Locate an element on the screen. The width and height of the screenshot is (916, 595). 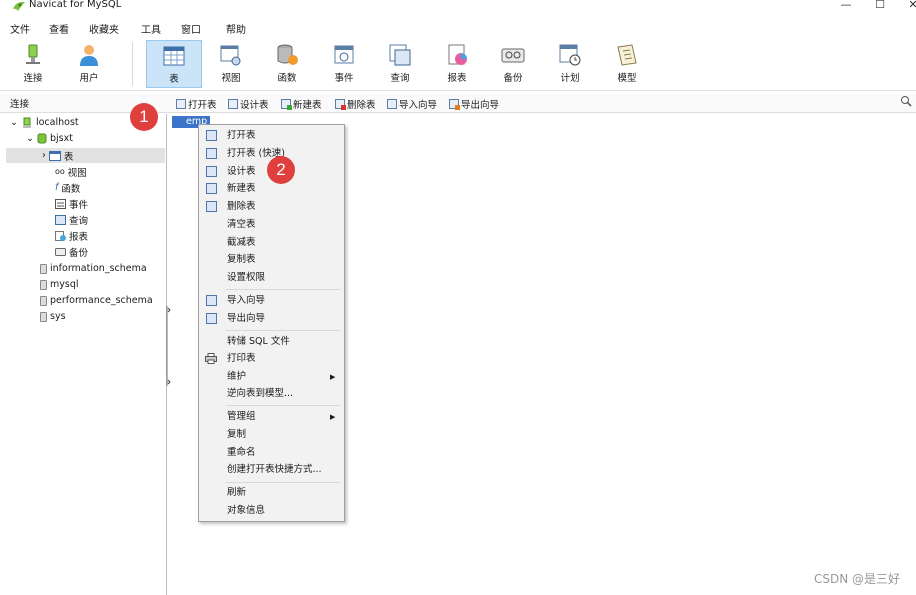
tree-item-mysql: mysql is located at coordinates (59, 284).